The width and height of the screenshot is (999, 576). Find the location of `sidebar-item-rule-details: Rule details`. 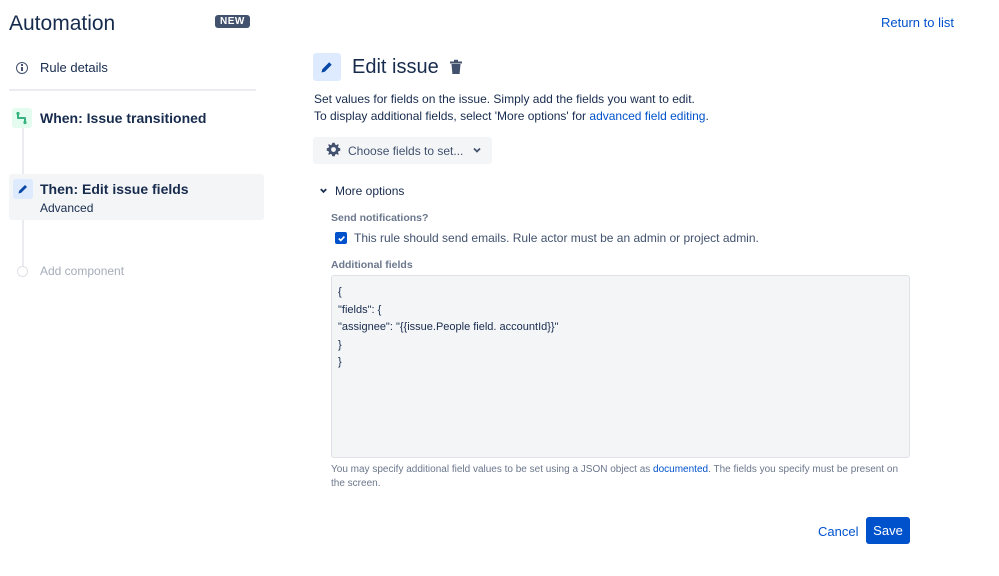

sidebar-item-rule-details: Rule details is located at coordinates (62, 67).